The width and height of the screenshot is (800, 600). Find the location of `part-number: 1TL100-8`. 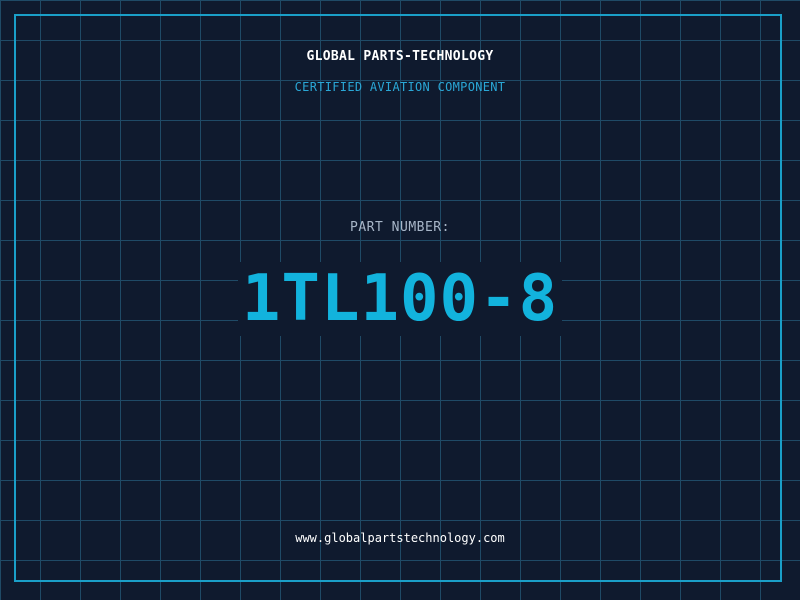

part-number: 1TL100-8 is located at coordinates (400, 299).